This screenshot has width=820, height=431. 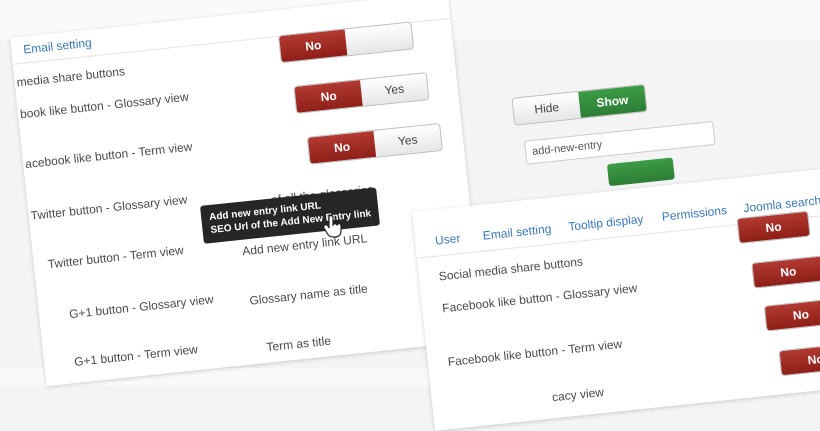 What do you see at coordinates (694, 213) in the screenshot?
I see `tab-permissions: Permissions` at bounding box center [694, 213].